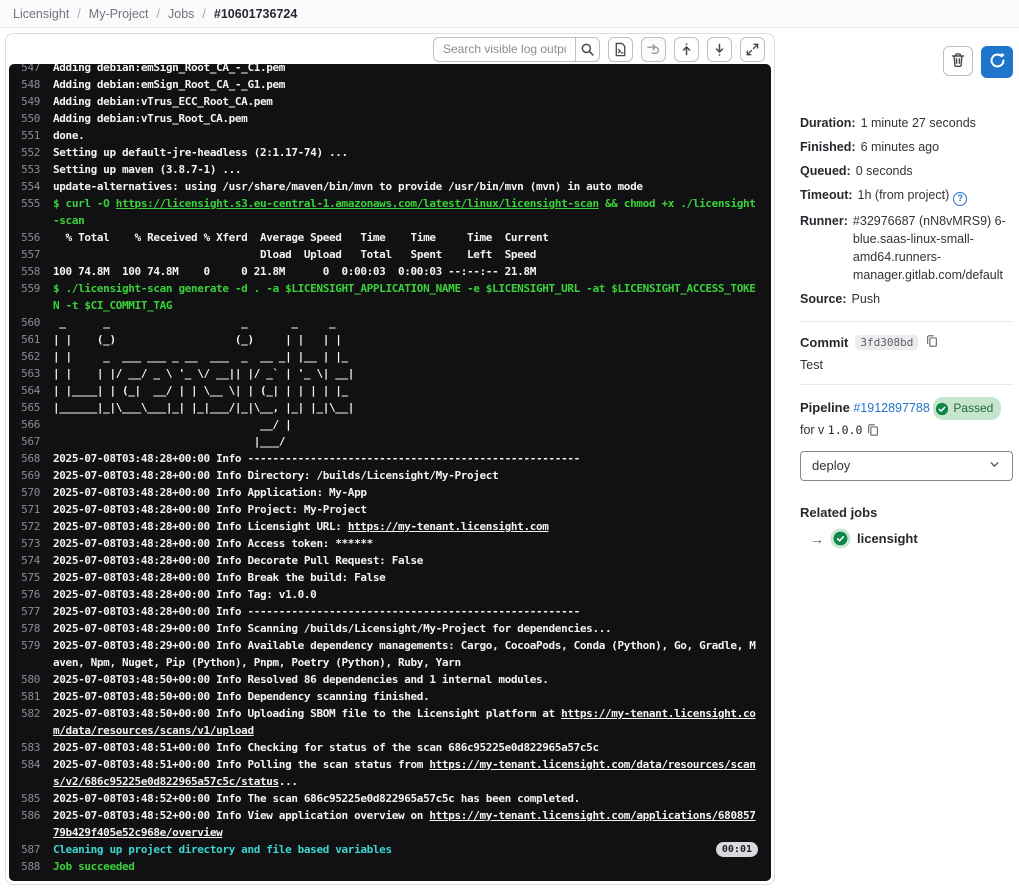 Image resolution: width=1019 pixels, height=892 pixels. Describe the element at coordinates (31, 101) in the screenshot. I see `log-line-number: 549` at that location.